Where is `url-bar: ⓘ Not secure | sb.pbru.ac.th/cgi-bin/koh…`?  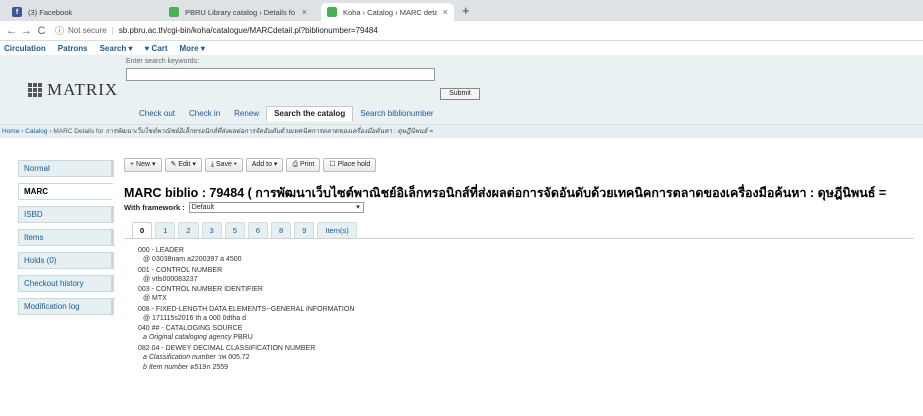
url-bar: ⓘ Not secure | sb.pbru.ac.th/cgi-bin/koh… is located at coordinates (216, 30).